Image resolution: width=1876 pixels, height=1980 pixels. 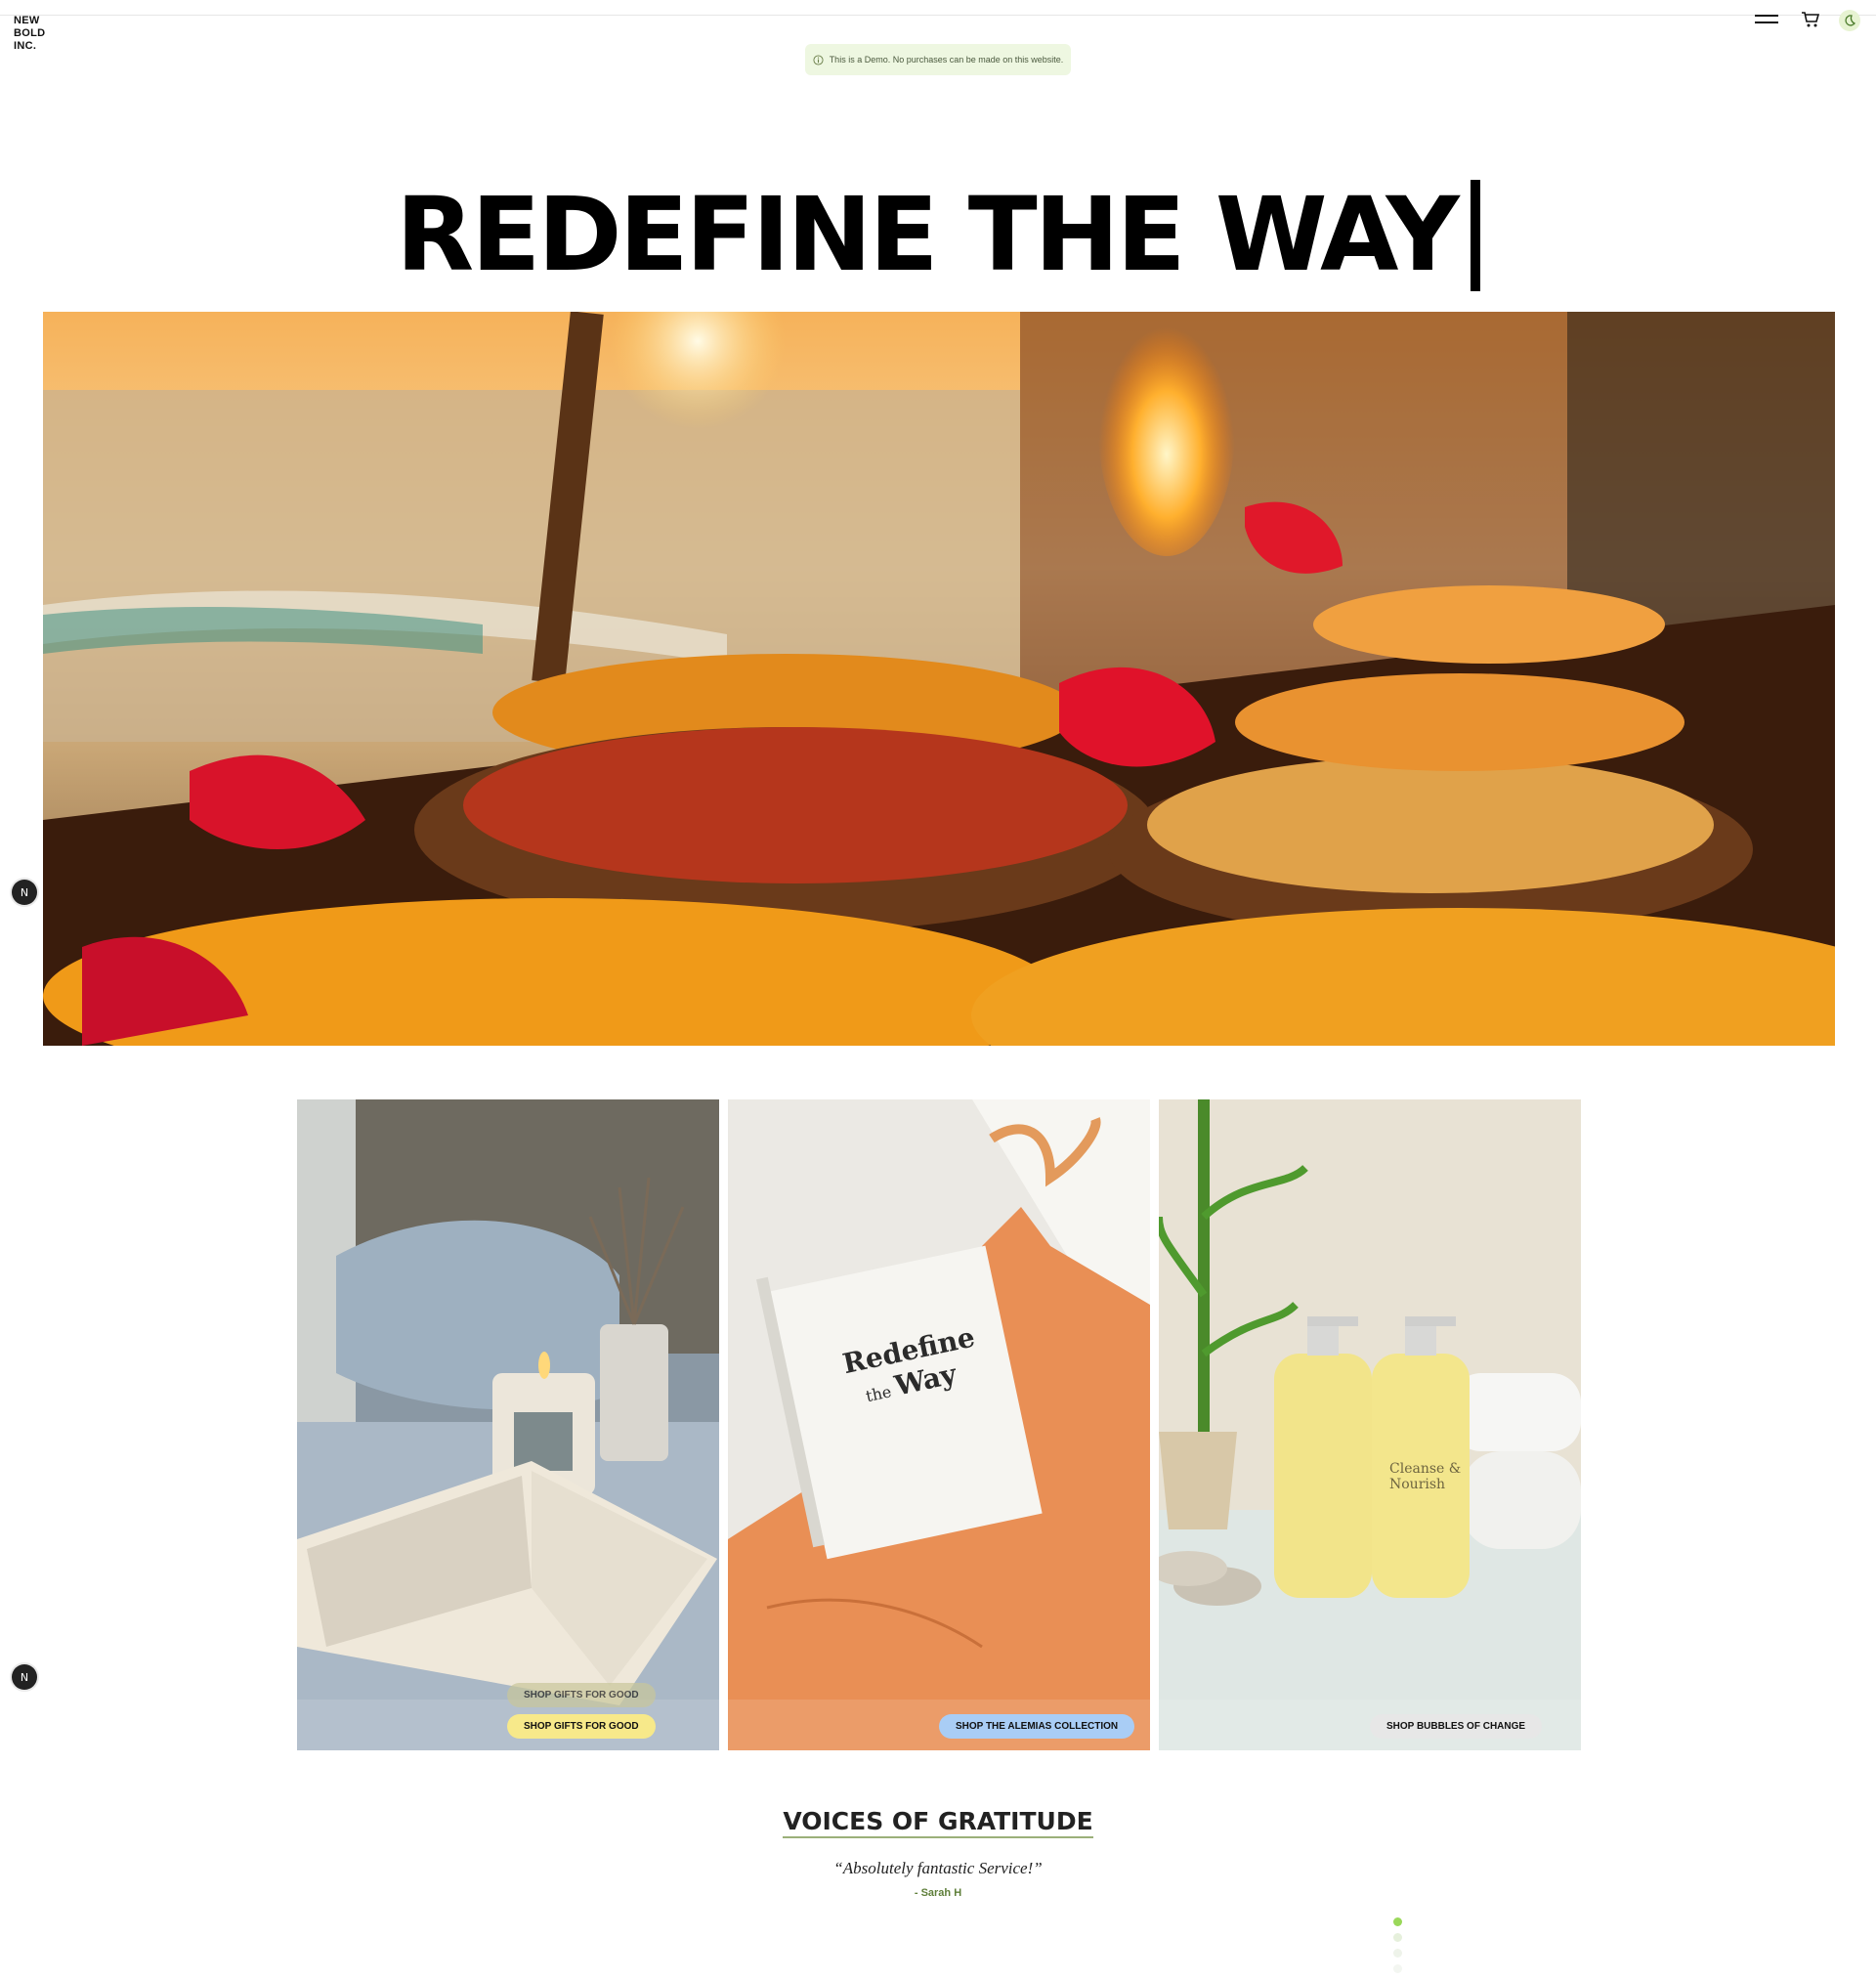 What do you see at coordinates (938, 1893) in the screenshot?
I see `testimonial-author: - Sarah H` at bounding box center [938, 1893].